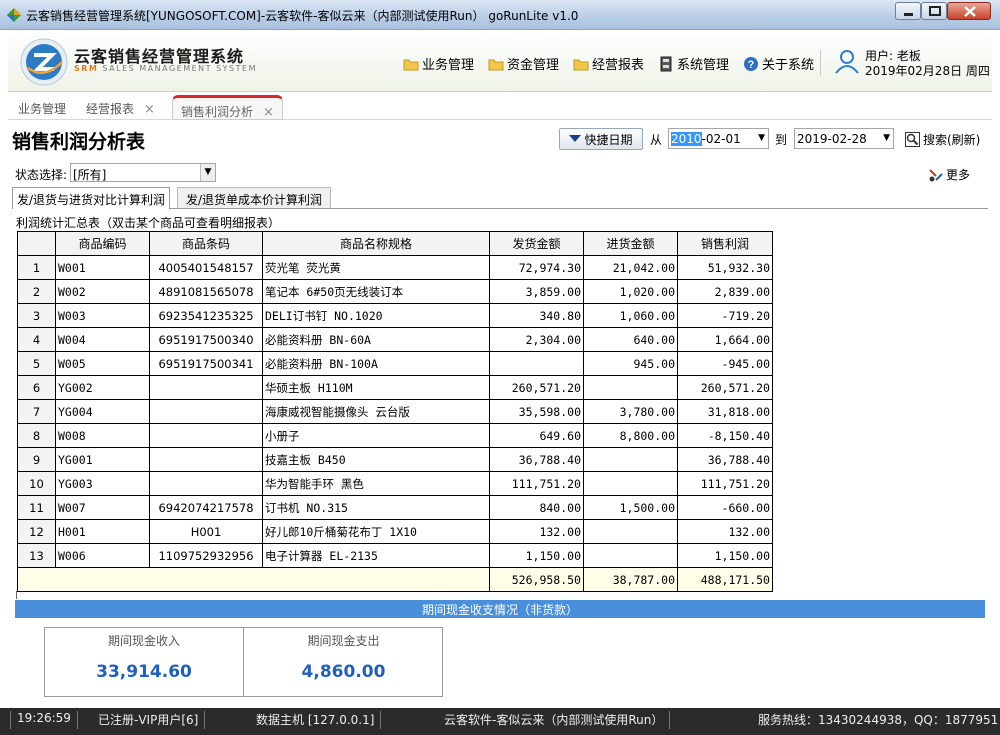  What do you see at coordinates (206, 507) in the screenshot?
I see `table-cell: 6942074217578` at bounding box center [206, 507].